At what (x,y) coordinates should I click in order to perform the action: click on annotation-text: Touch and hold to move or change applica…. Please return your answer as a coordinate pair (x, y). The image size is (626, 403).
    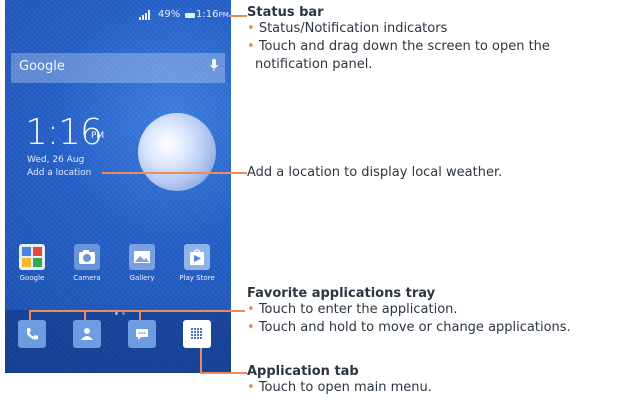
    Looking at the image, I should click on (414, 327).